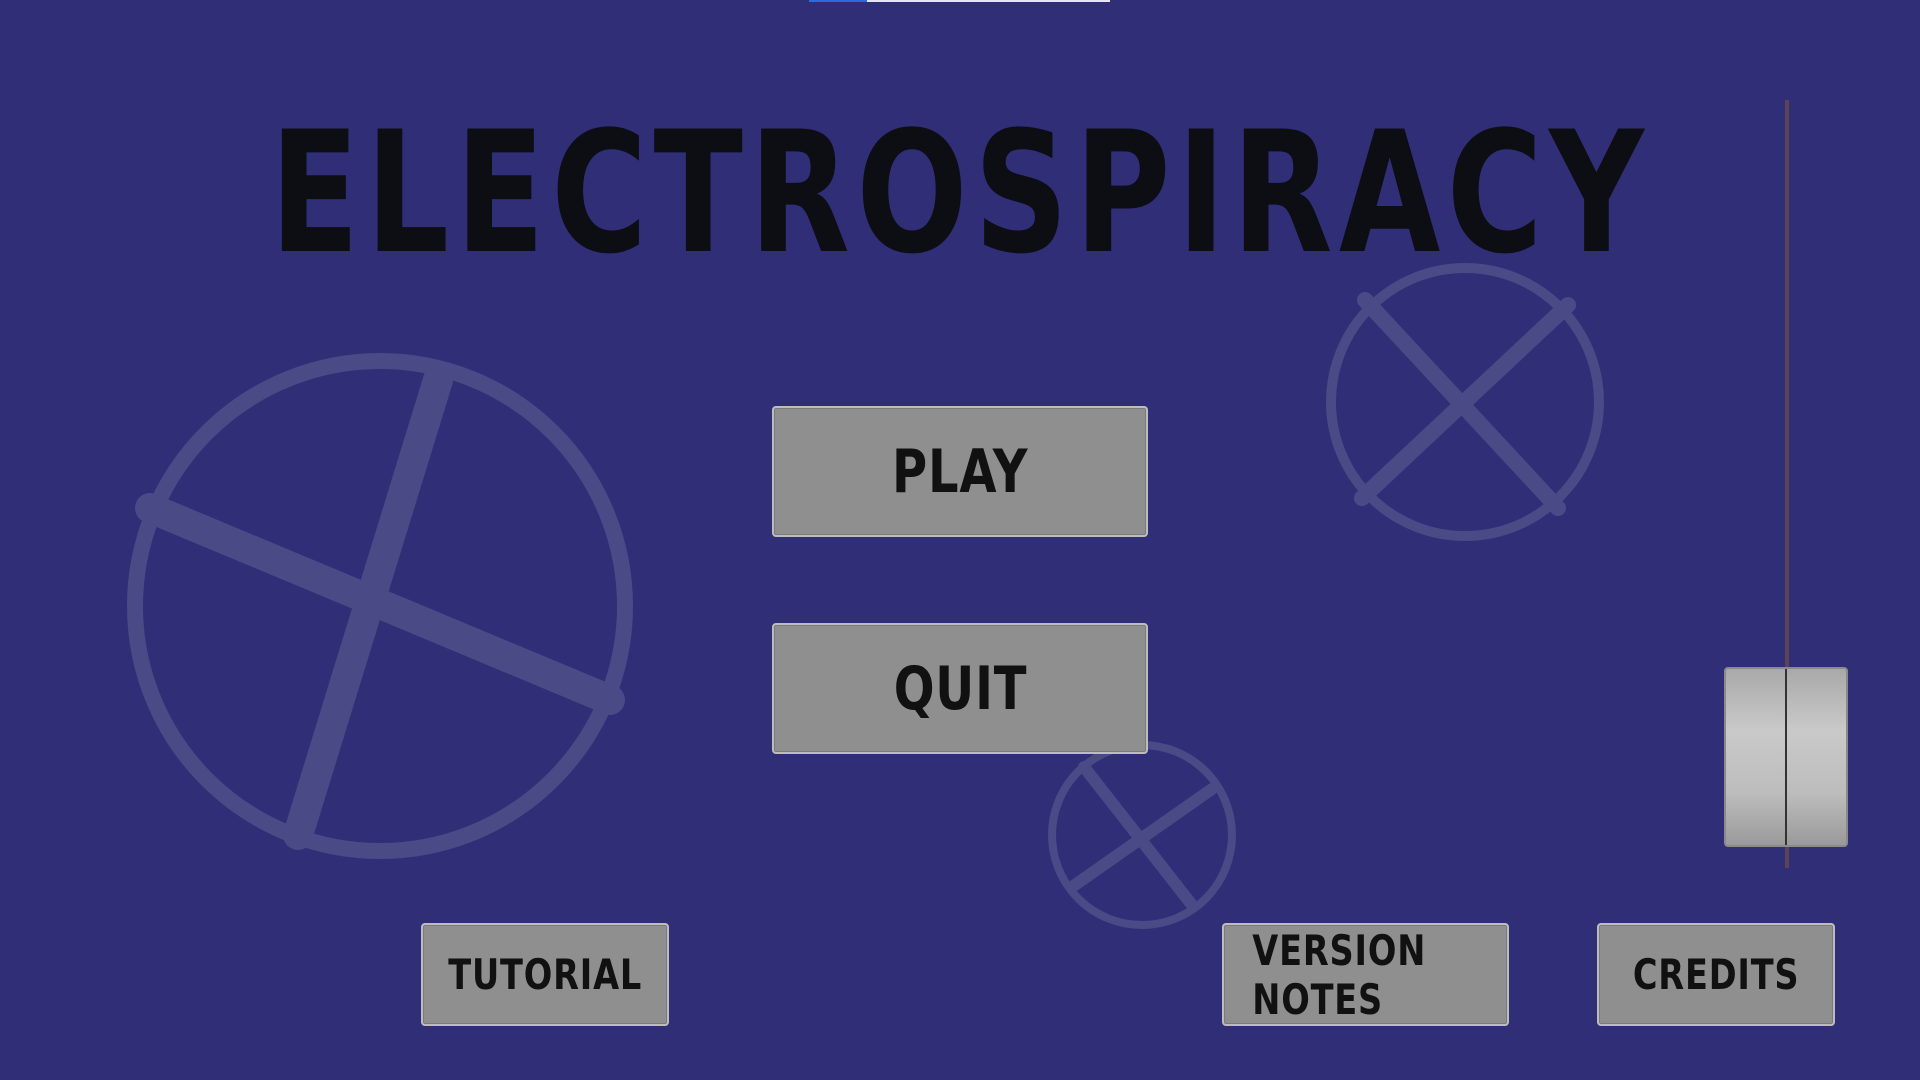  What do you see at coordinates (838, 1) in the screenshot?
I see `top-edge-strip-blue` at bounding box center [838, 1].